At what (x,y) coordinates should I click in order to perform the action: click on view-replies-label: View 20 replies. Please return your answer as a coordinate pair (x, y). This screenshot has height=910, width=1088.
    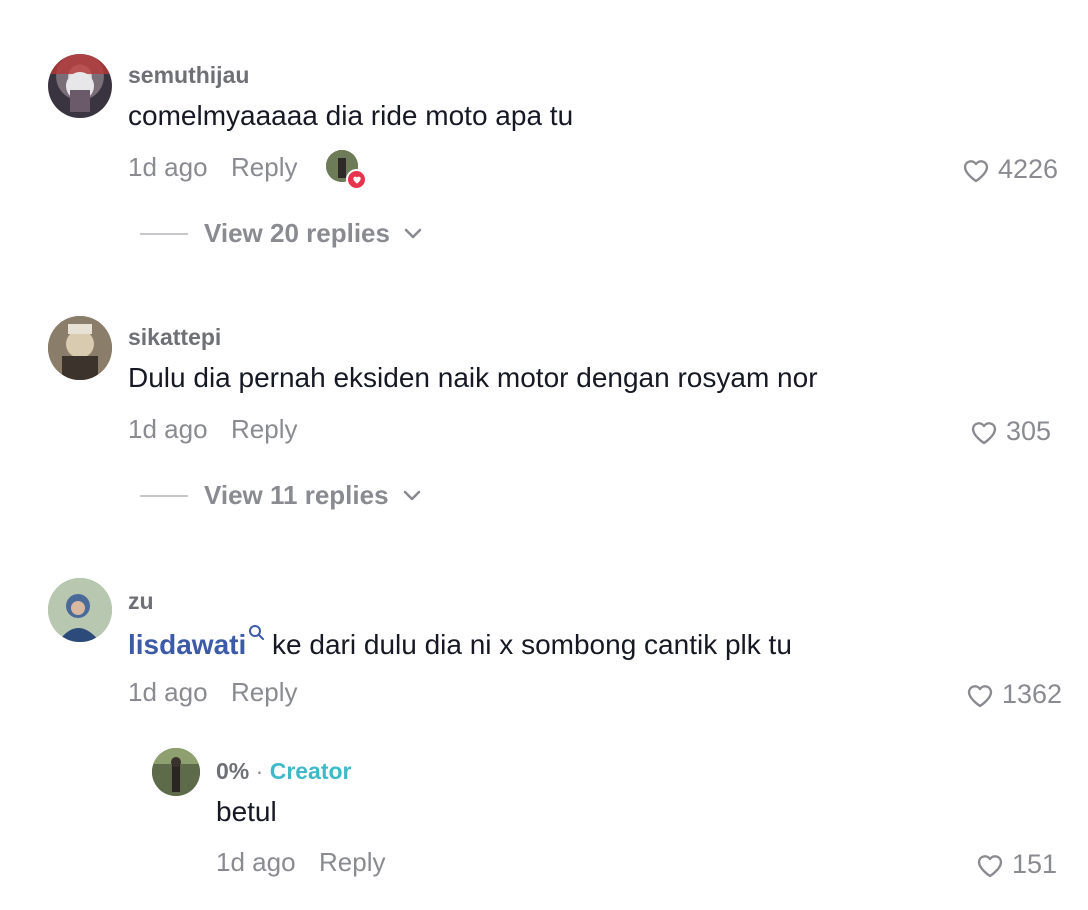
    Looking at the image, I should click on (297, 233).